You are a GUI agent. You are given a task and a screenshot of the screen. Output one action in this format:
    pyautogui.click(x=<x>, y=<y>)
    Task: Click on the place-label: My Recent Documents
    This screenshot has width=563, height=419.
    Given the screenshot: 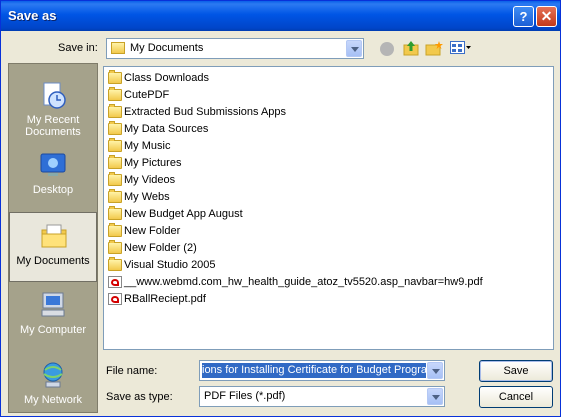 What is the action you would take?
    pyautogui.click(x=53, y=126)
    